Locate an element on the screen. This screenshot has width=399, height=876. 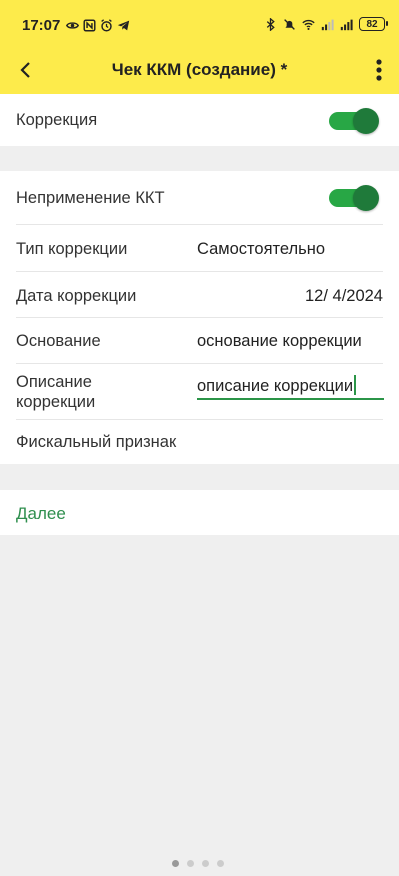
battery-indicator: 82 is located at coordinates (373, 24).